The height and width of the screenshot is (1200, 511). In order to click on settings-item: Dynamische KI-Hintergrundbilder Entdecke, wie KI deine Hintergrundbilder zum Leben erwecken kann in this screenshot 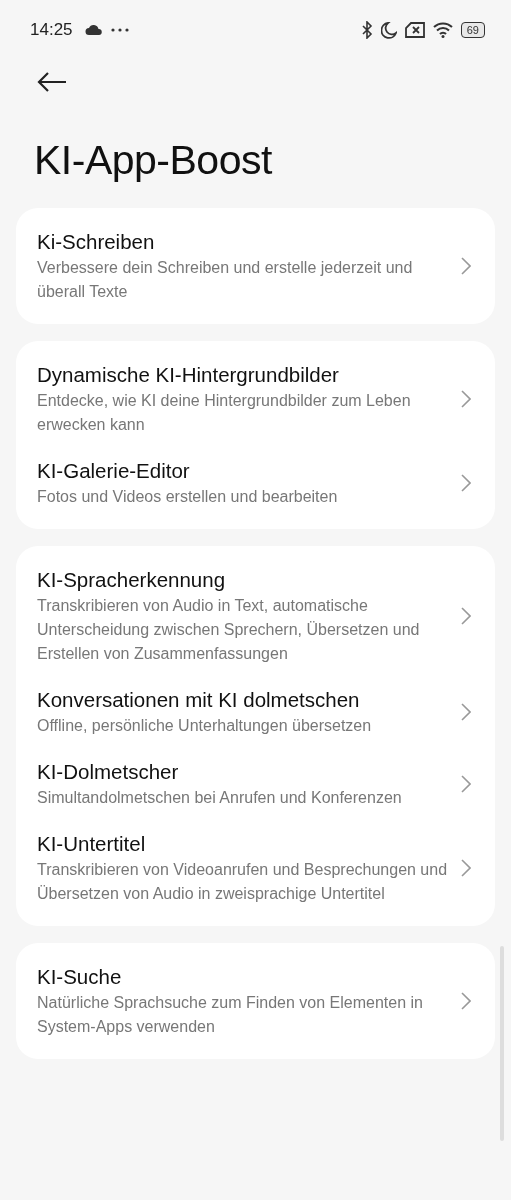, I will do `click(255, 399)`.